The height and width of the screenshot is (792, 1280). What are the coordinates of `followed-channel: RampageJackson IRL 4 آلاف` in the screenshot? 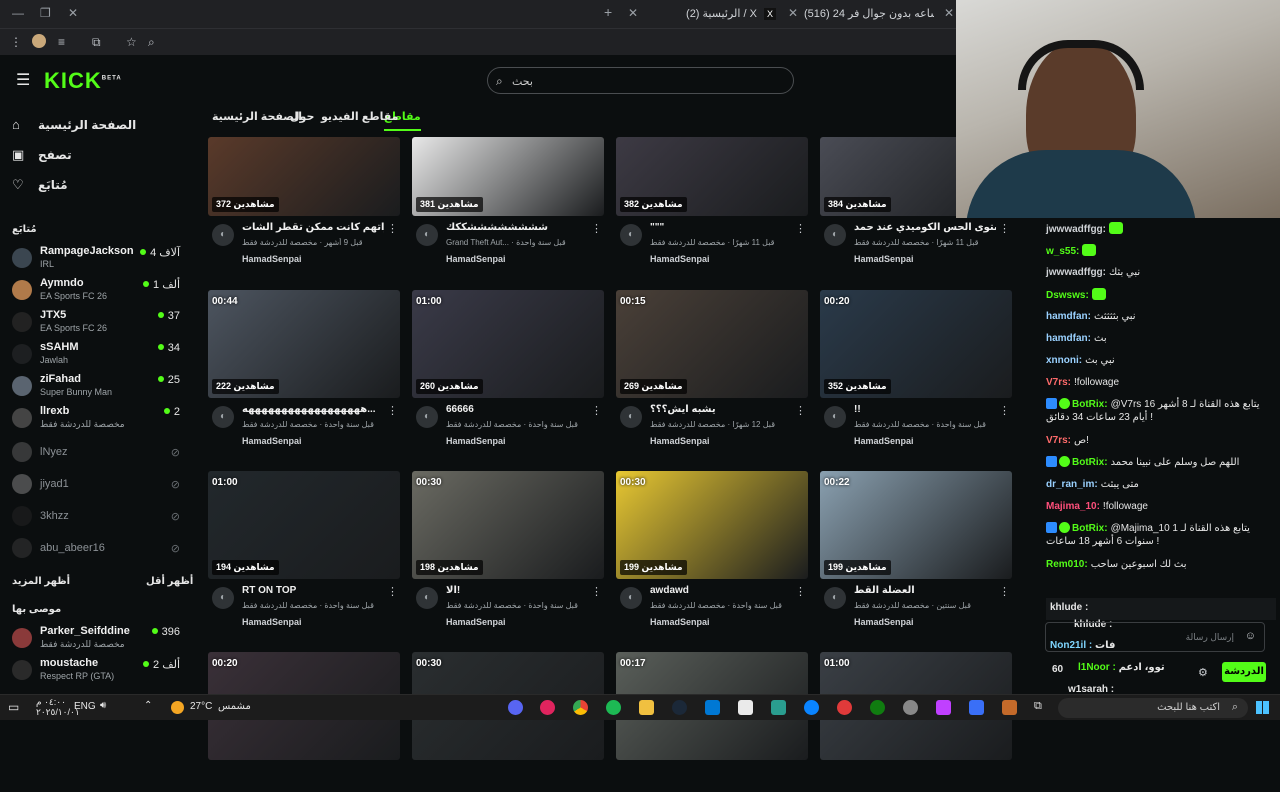 It's located at (96, 259).